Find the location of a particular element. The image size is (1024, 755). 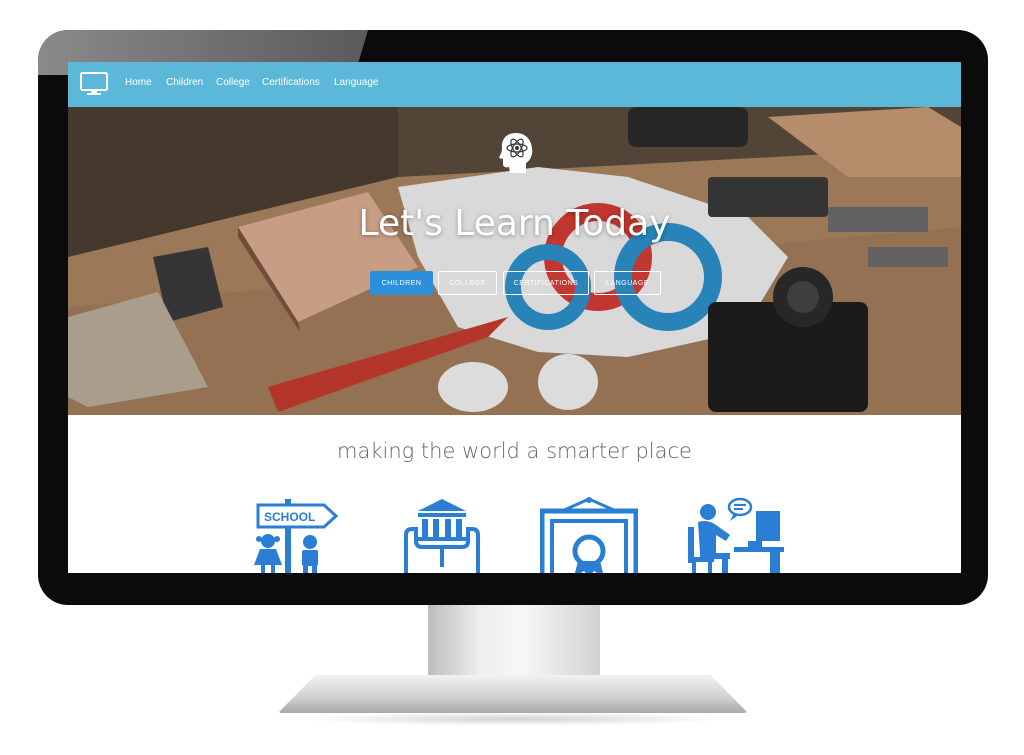

nav-link-children: Children is located at coordinates (184, 82).